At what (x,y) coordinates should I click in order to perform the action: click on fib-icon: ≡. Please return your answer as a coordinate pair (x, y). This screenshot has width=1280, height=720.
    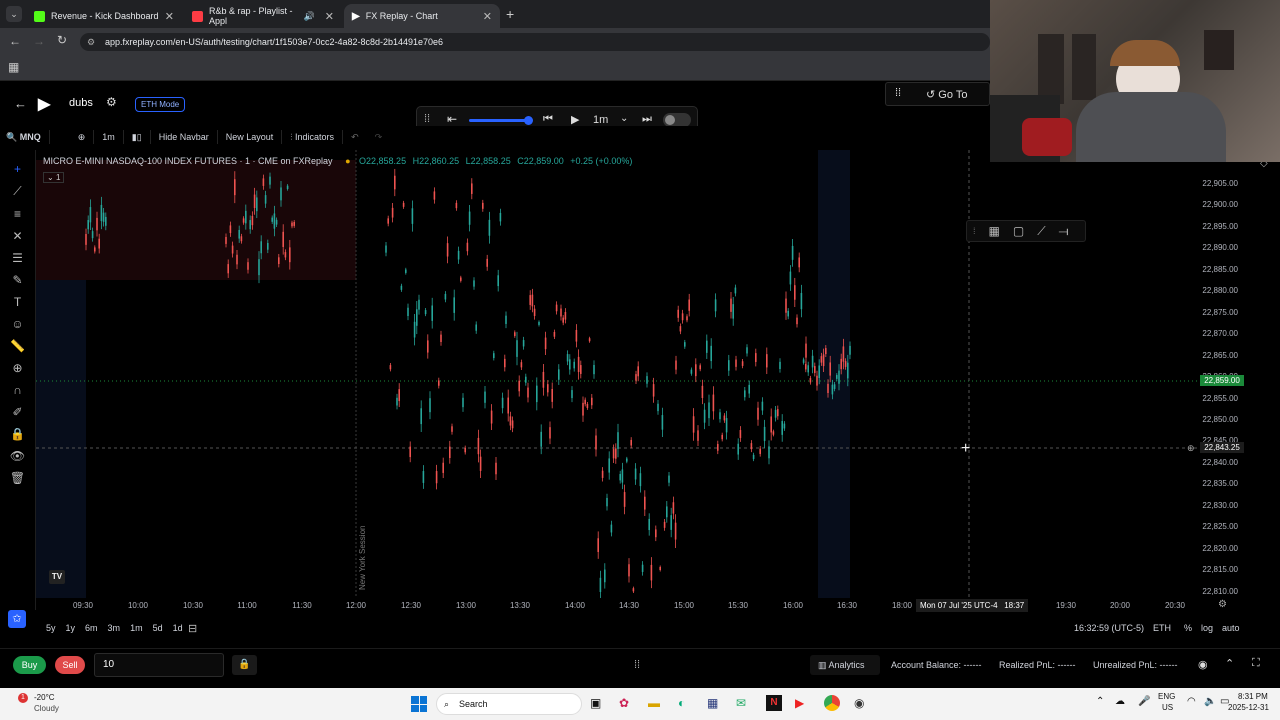
    Looking at the image, I should click on (17, 214).